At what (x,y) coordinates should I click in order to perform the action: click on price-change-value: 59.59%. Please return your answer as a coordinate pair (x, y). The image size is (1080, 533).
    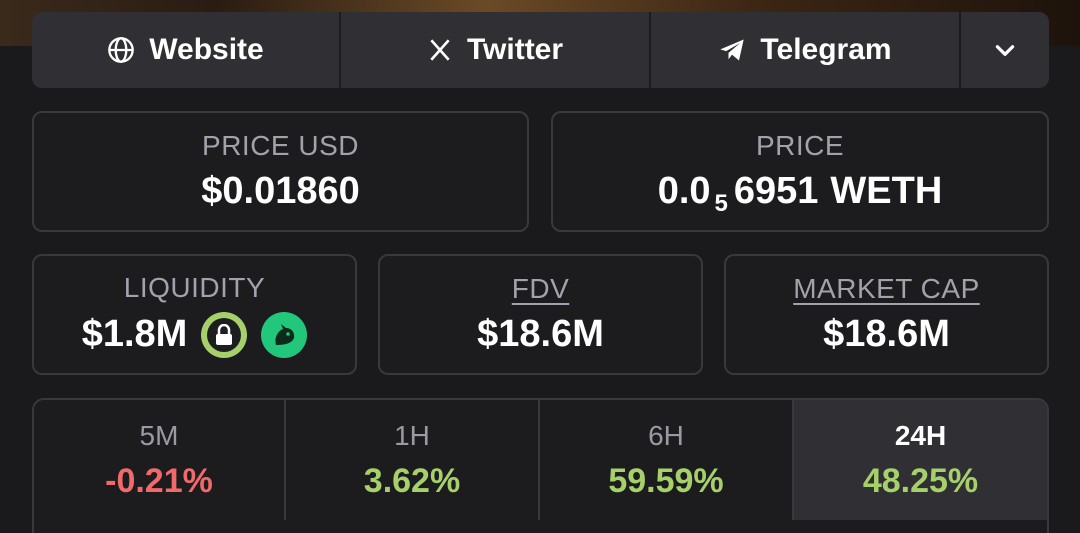
    Looking at the image, I should click on (666, 480).